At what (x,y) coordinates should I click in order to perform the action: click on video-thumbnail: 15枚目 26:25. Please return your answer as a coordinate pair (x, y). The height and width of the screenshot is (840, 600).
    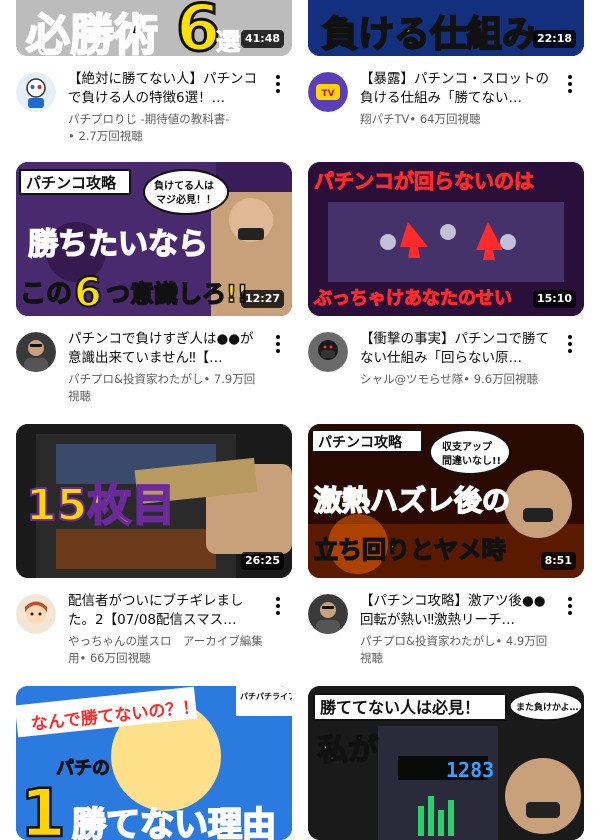
    Looking at the image, I should click on (154, 501).